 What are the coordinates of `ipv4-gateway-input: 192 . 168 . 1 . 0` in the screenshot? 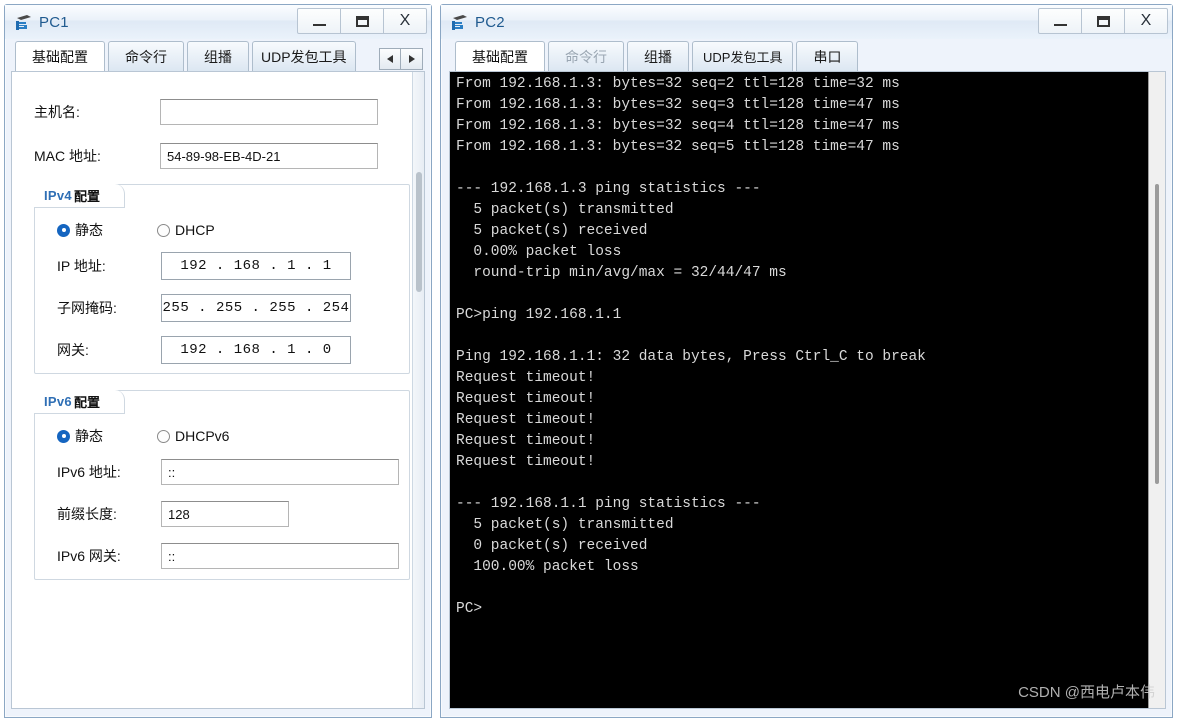 It's located at (256, 350).